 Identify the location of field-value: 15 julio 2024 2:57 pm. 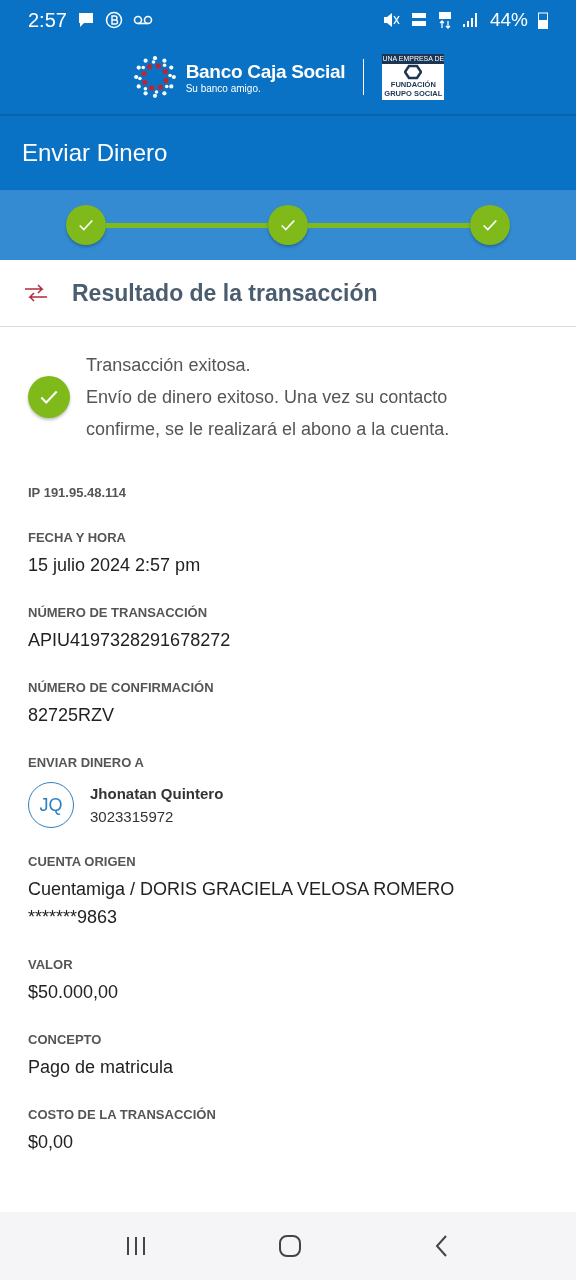
(115, 565).